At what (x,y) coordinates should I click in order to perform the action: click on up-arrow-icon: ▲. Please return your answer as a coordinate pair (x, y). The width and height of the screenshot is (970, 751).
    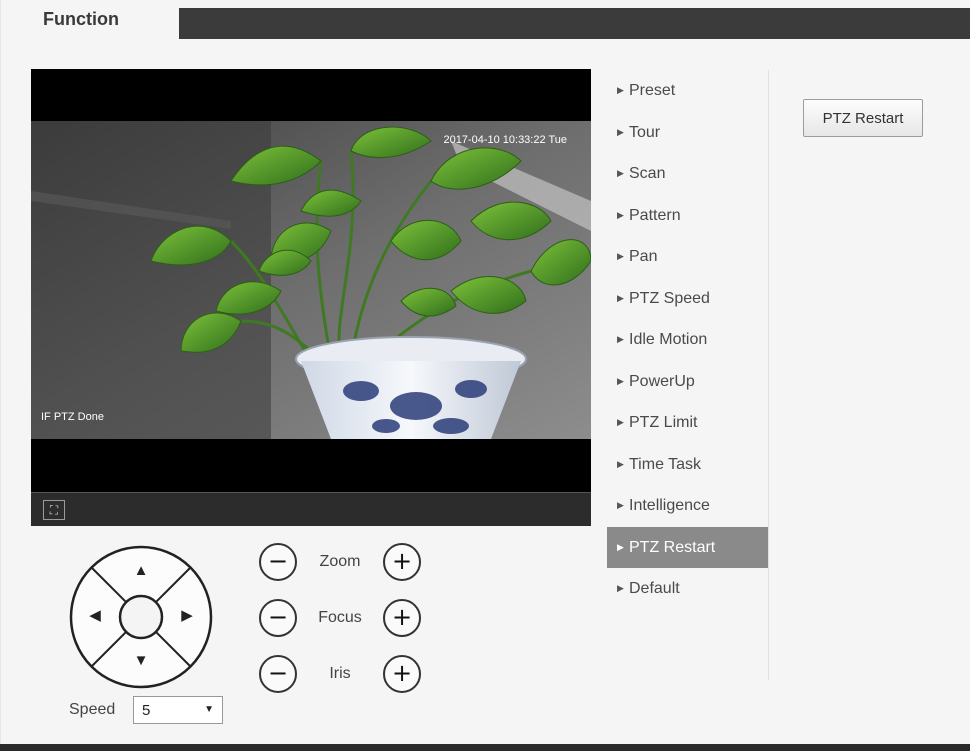
    Looking at the image, I should click on (141, 571).